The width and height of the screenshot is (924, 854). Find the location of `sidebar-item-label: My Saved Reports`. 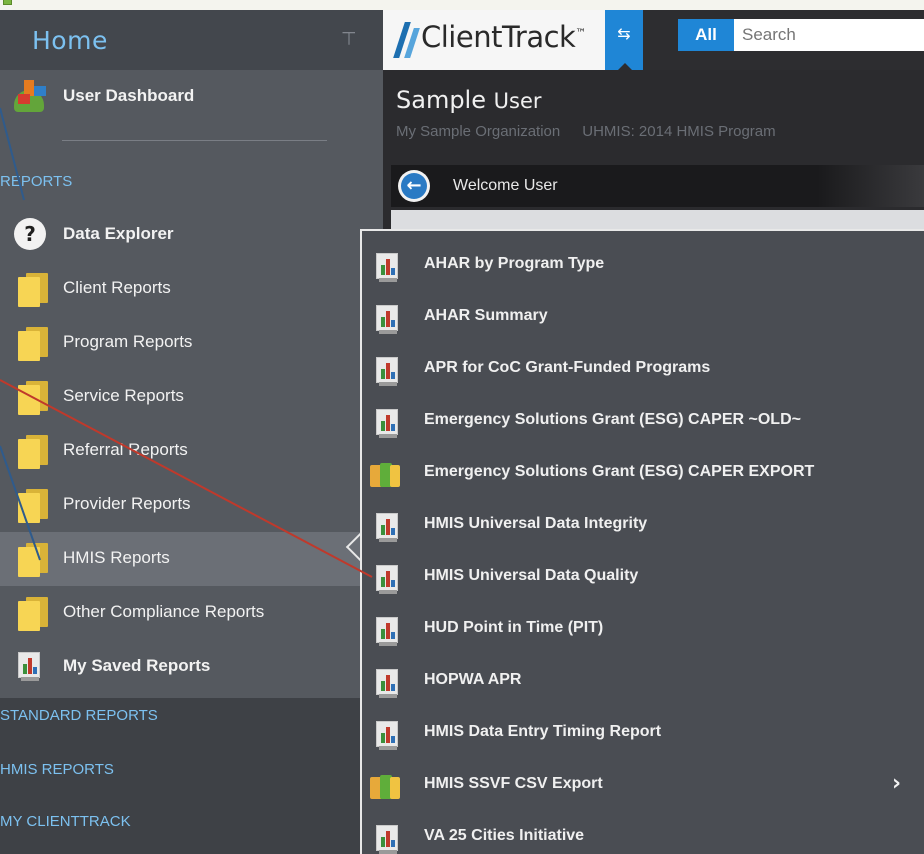

sidebar-item-label: My Saved Reports is located at coordinates (137, 665).